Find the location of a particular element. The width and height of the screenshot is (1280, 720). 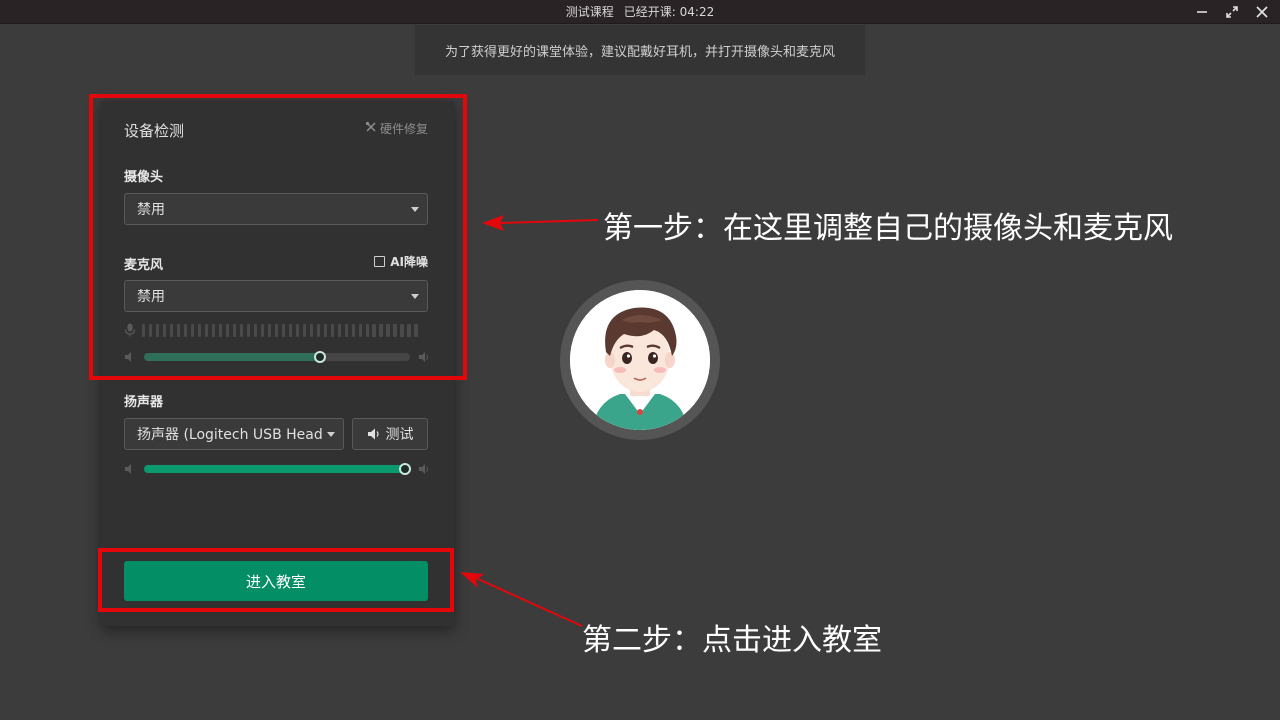

speaker-volume-track is located at coordinates (277, 469).